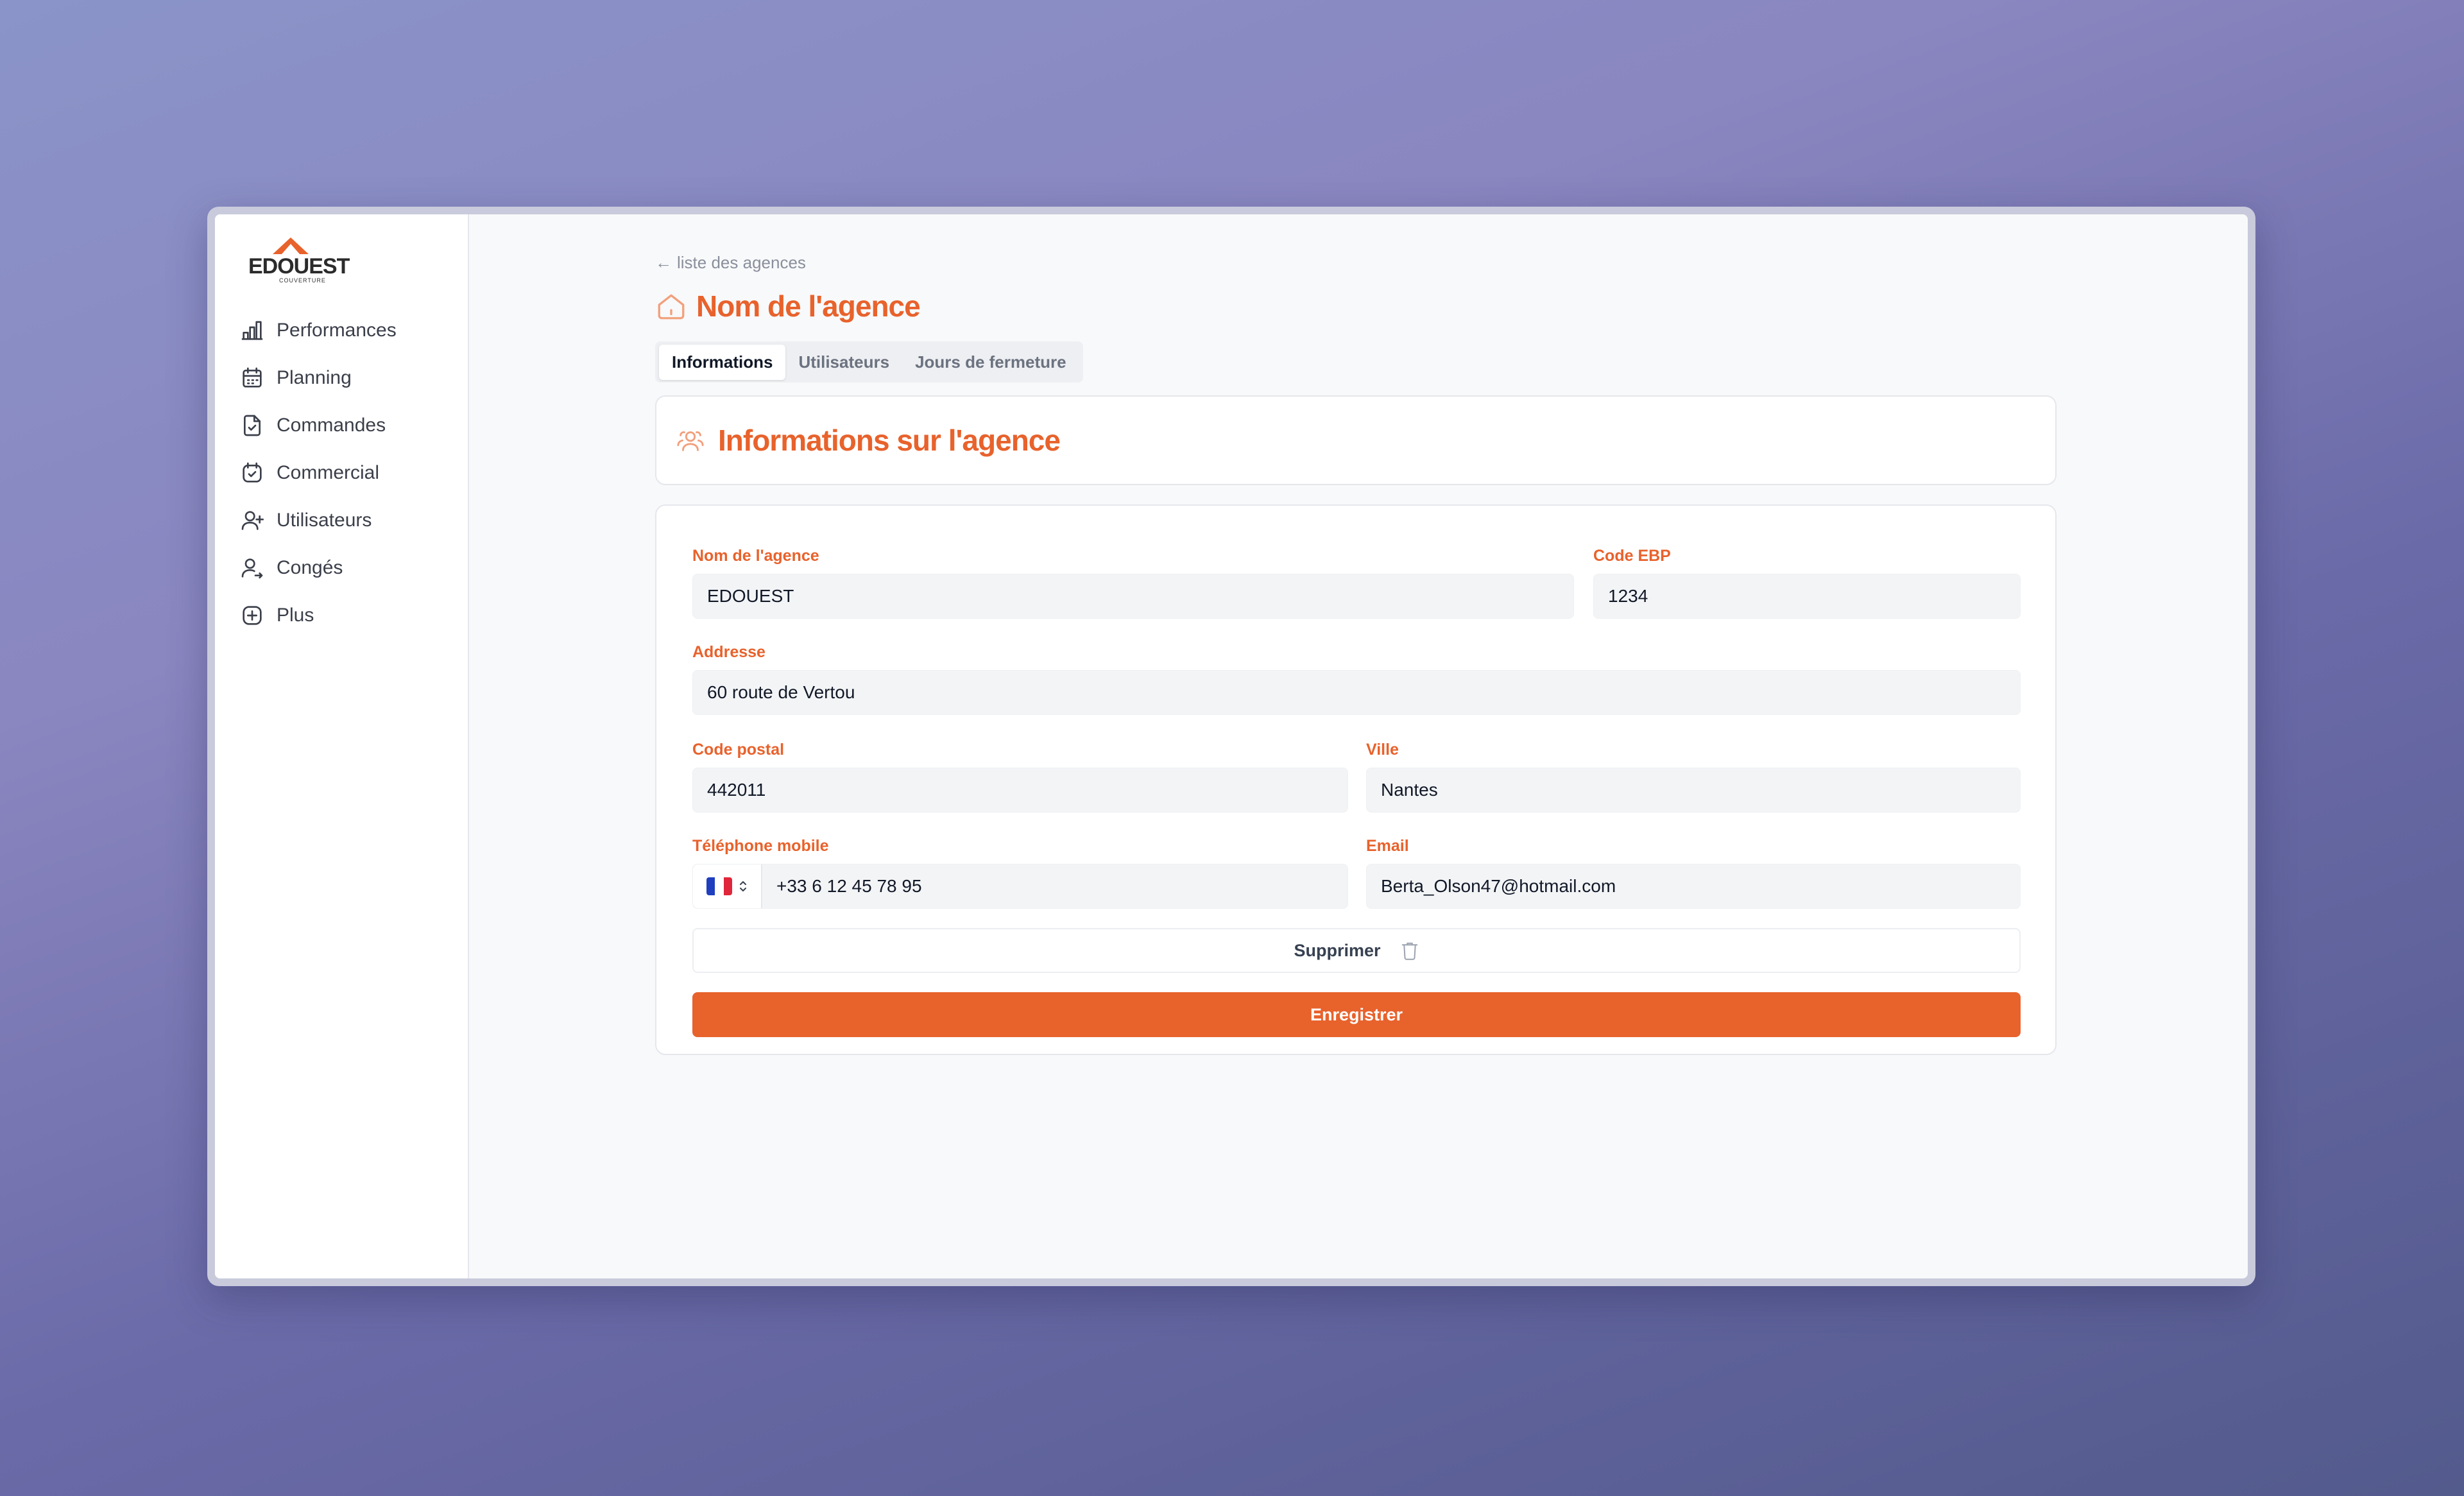 The width and height of the screenshot is (2464, 1496). What do you see at coordinates (253, 520) in the screenshot?
I see `user-plus-icon` at bounding box center [253, 520].